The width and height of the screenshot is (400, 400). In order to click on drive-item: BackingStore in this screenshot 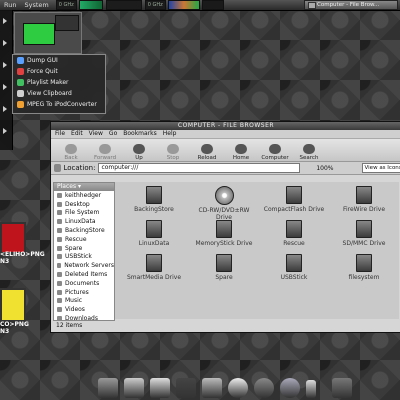, I will do `click(154, 199)`.